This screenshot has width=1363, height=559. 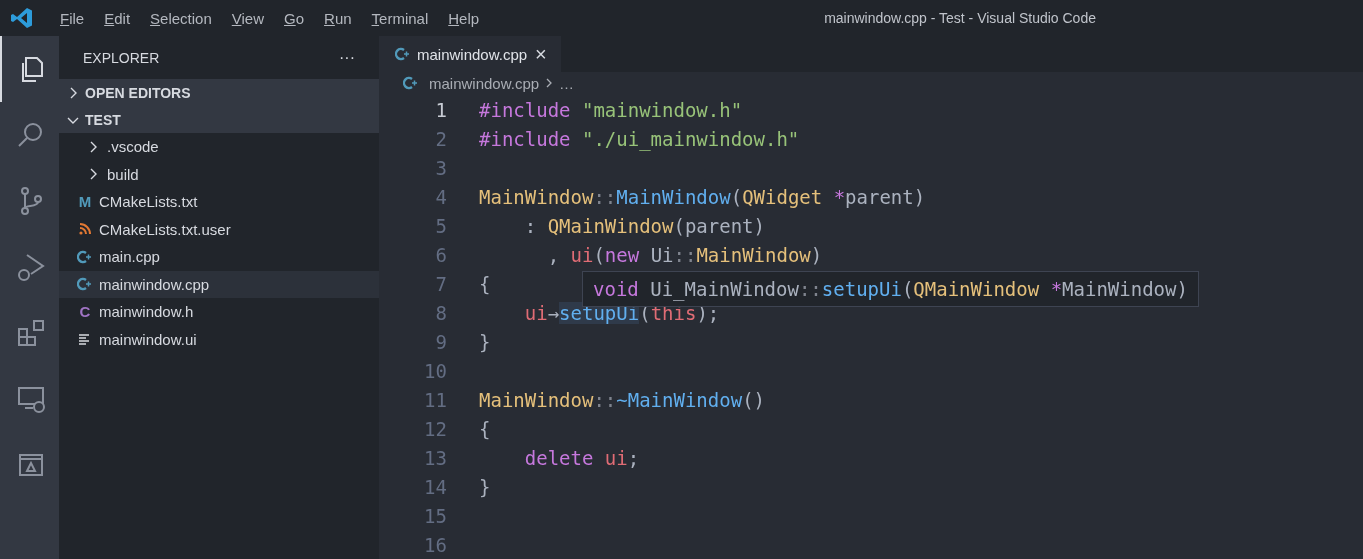 What do you see at coordinates (219, 119) in the screenshot?
I see `section-header: TEST` at bounding box center [219, 119].